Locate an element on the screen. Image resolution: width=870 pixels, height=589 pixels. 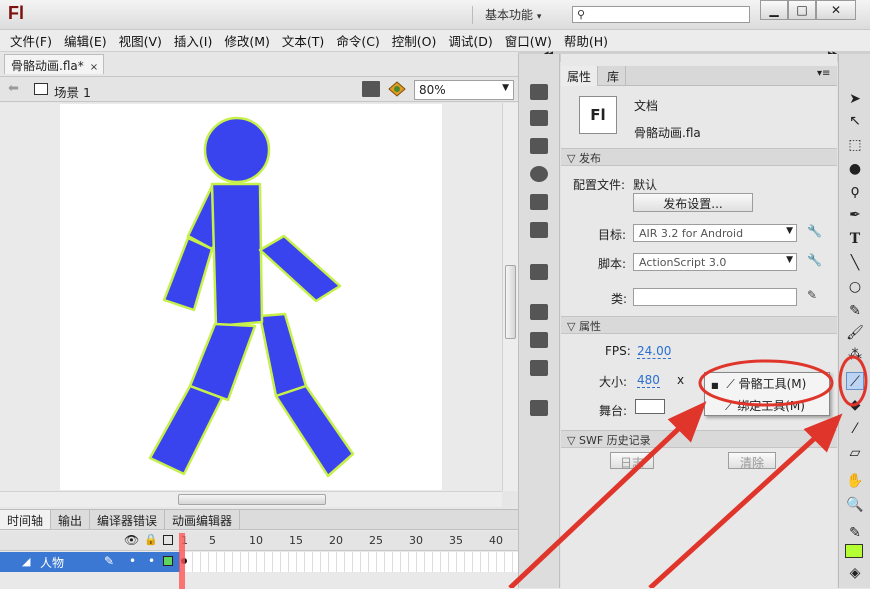
target-value: AIR 3.2 for Android is located at coordinates (691, 233).